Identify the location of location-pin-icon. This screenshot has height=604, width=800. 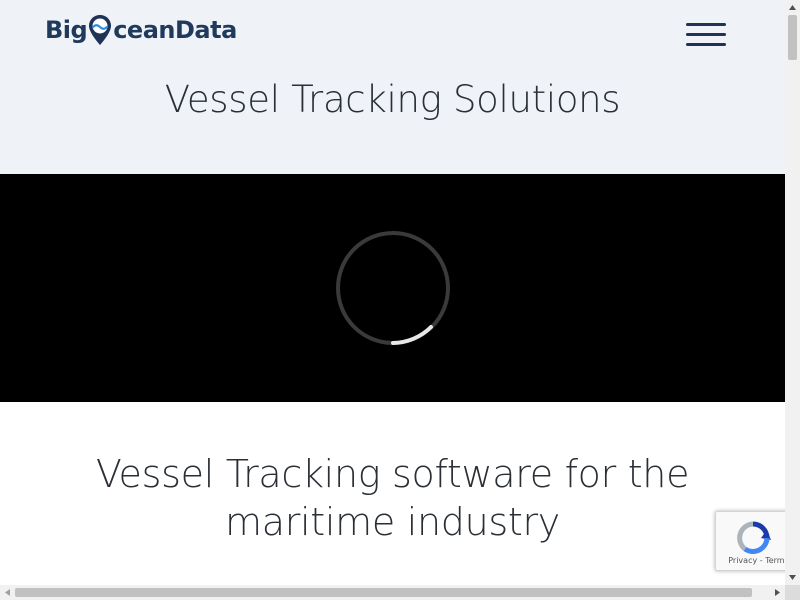
(100, 30).